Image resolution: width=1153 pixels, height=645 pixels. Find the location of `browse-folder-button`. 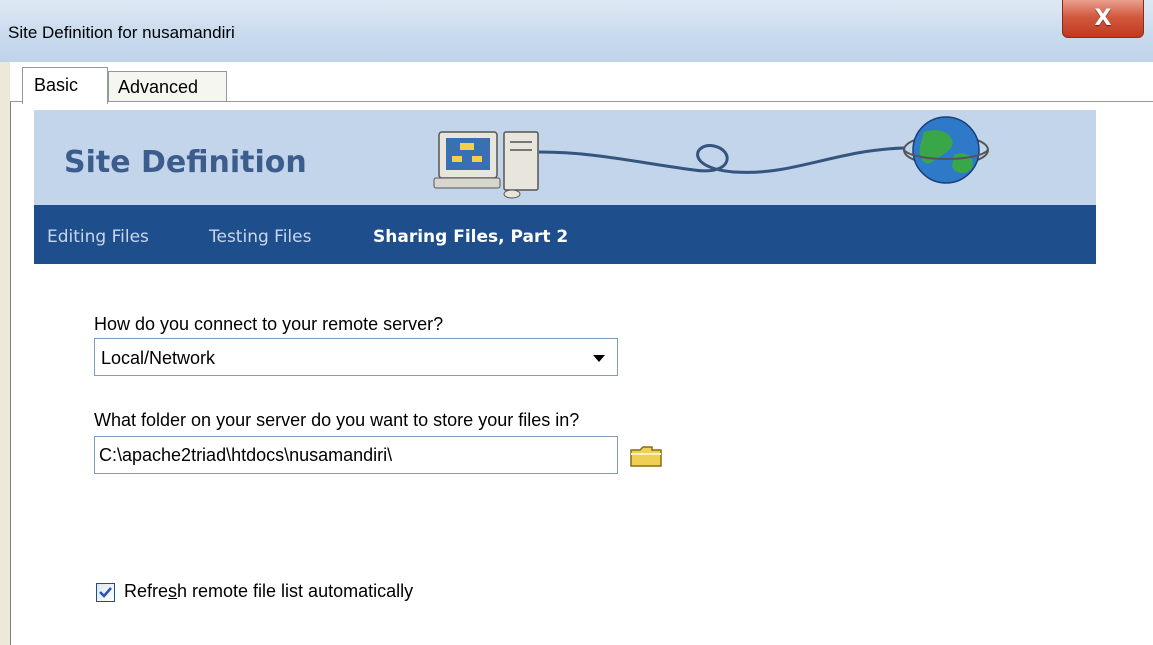

browse-folder-button is located at coordinates (646, 457).